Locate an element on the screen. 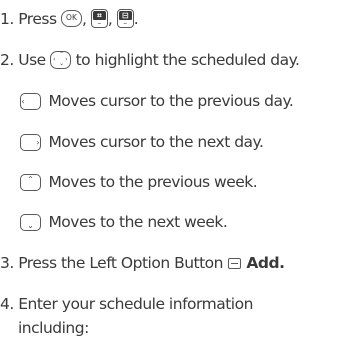 The height and width of the screenshot is (360, 353). step-text-cont: including: is located at coordinates (53, 328).